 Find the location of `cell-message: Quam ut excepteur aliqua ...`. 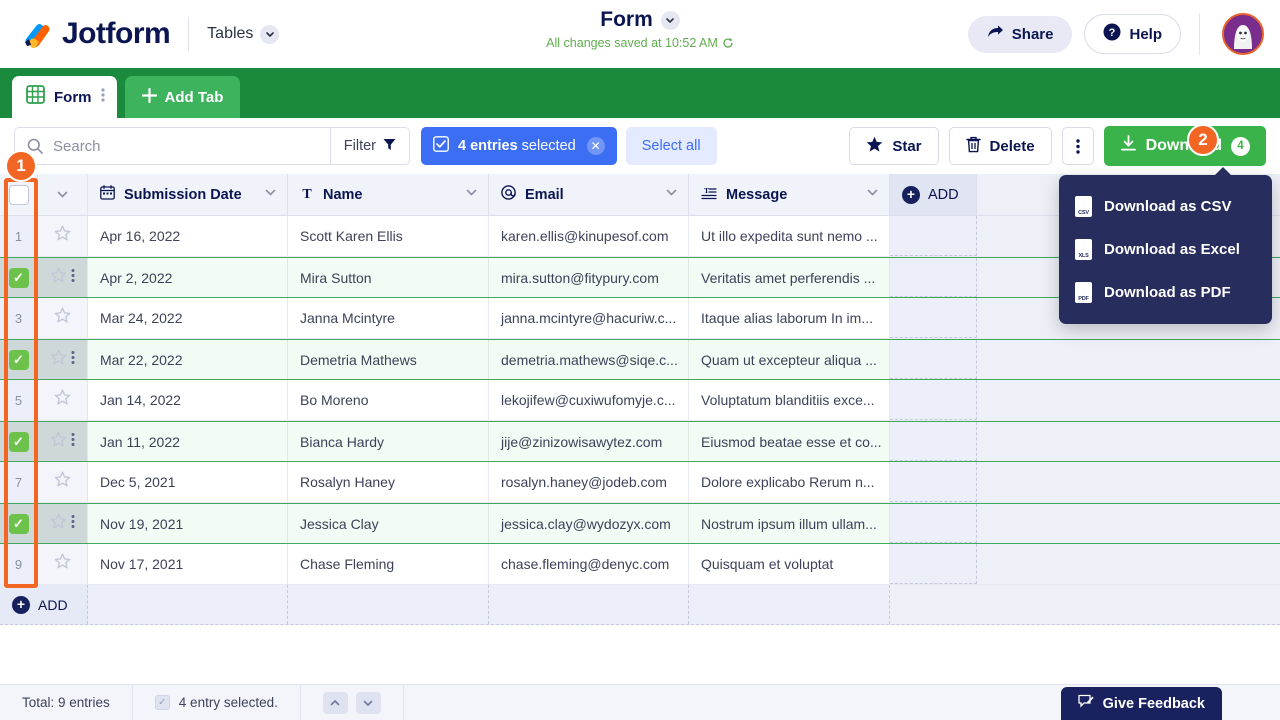

cell-message: Quam ut excepteur aliqua ... is located at coordinates (789, 359).